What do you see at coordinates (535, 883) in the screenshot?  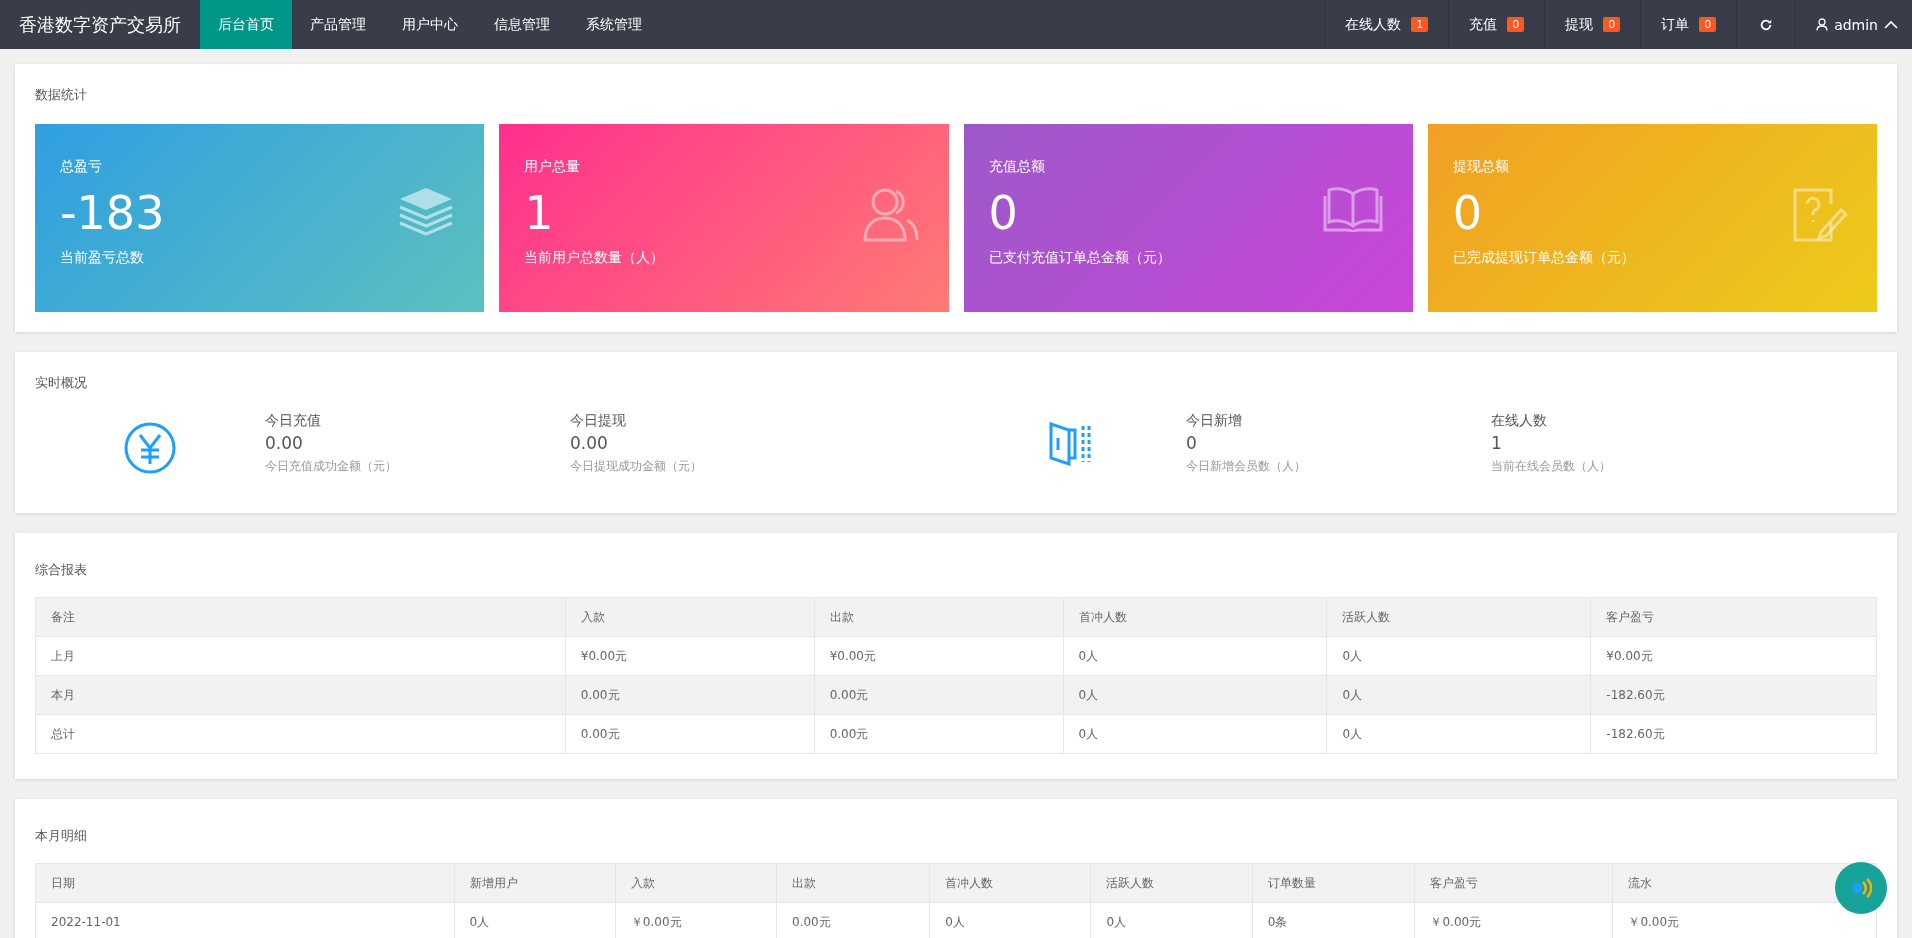 I see `column-header: 新增用户` at bounding box center [535, 883].